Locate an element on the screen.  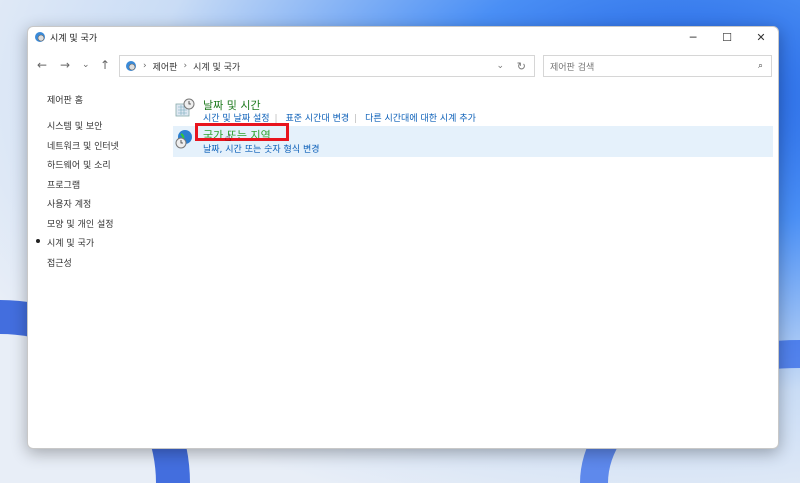
up-button: ↑ is located at coordinates (105, 65).